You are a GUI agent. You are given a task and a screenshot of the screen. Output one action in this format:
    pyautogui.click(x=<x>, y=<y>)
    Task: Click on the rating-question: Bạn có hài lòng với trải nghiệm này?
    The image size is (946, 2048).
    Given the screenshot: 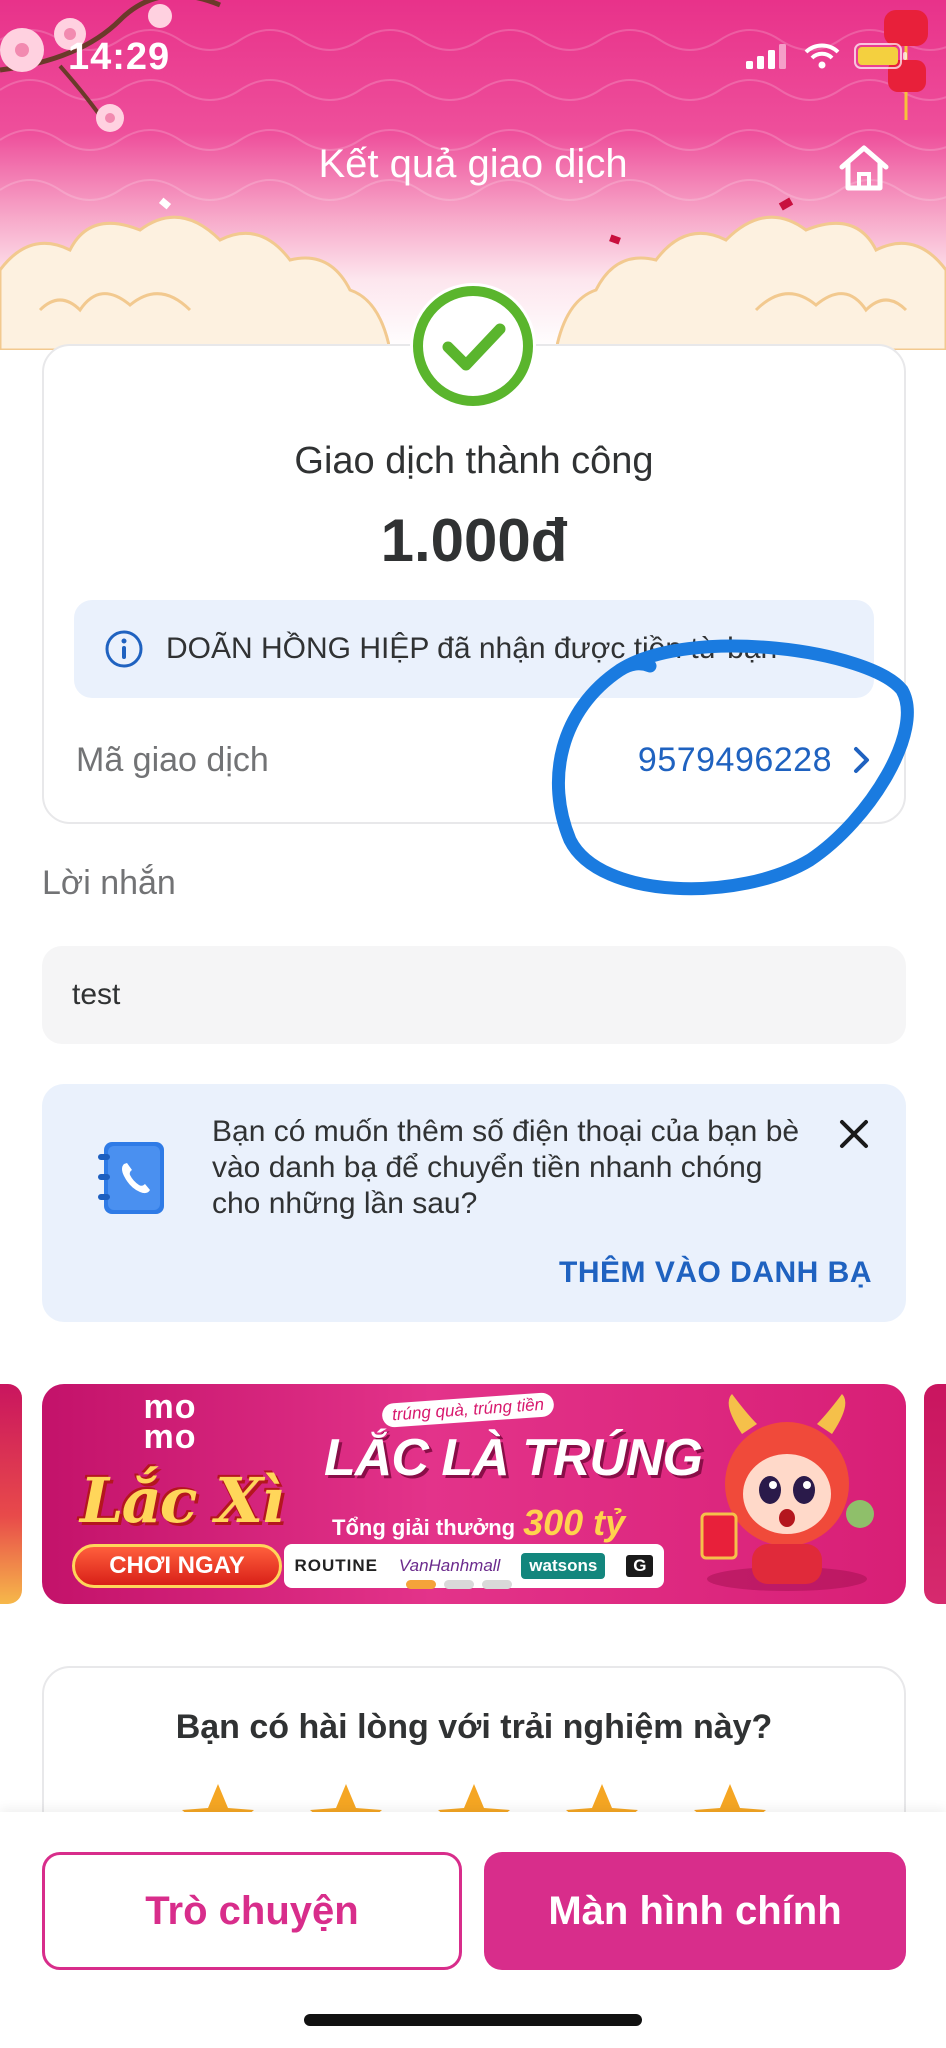 What is the action you would take?
    pyautogui.click(x=474, y=1727)
    